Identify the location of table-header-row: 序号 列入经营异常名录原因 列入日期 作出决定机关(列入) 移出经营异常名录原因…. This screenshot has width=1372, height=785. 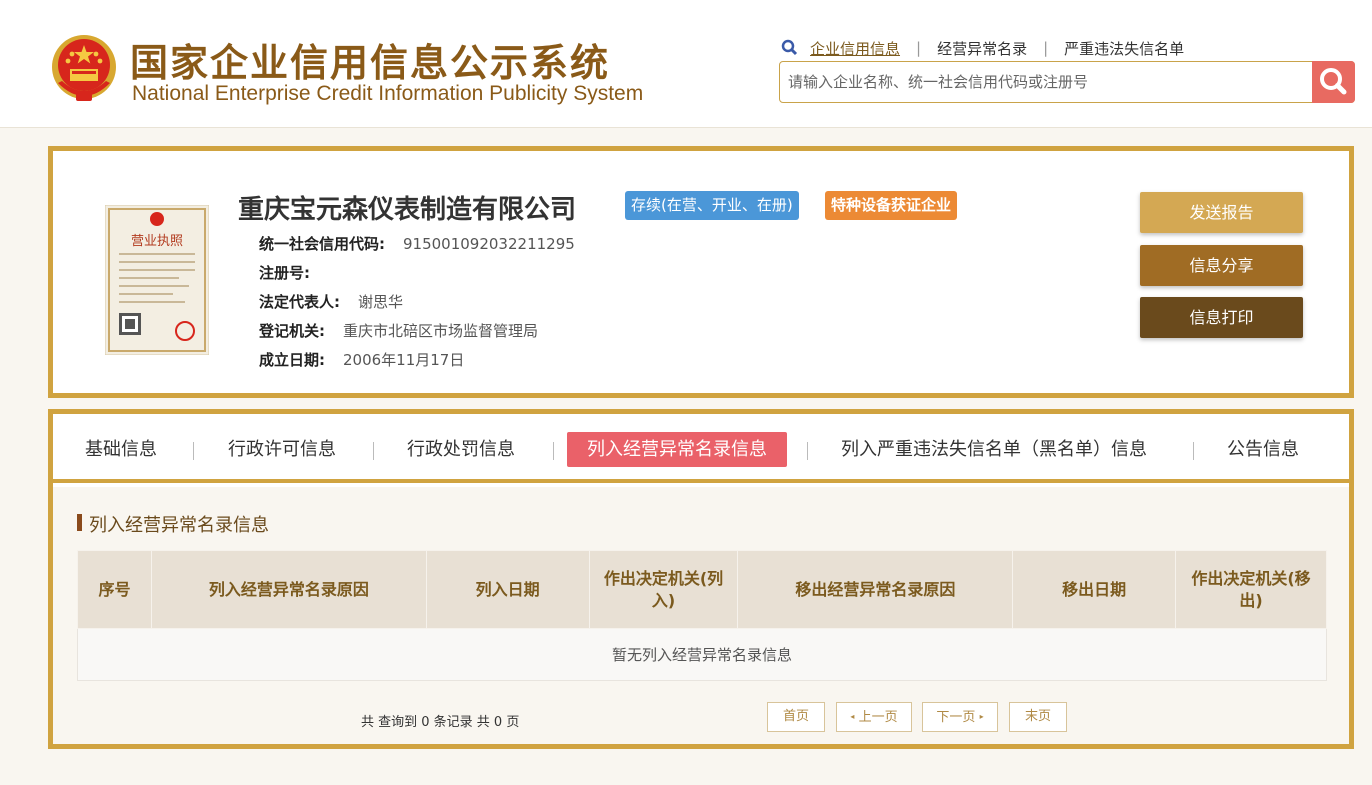
(702, 589).